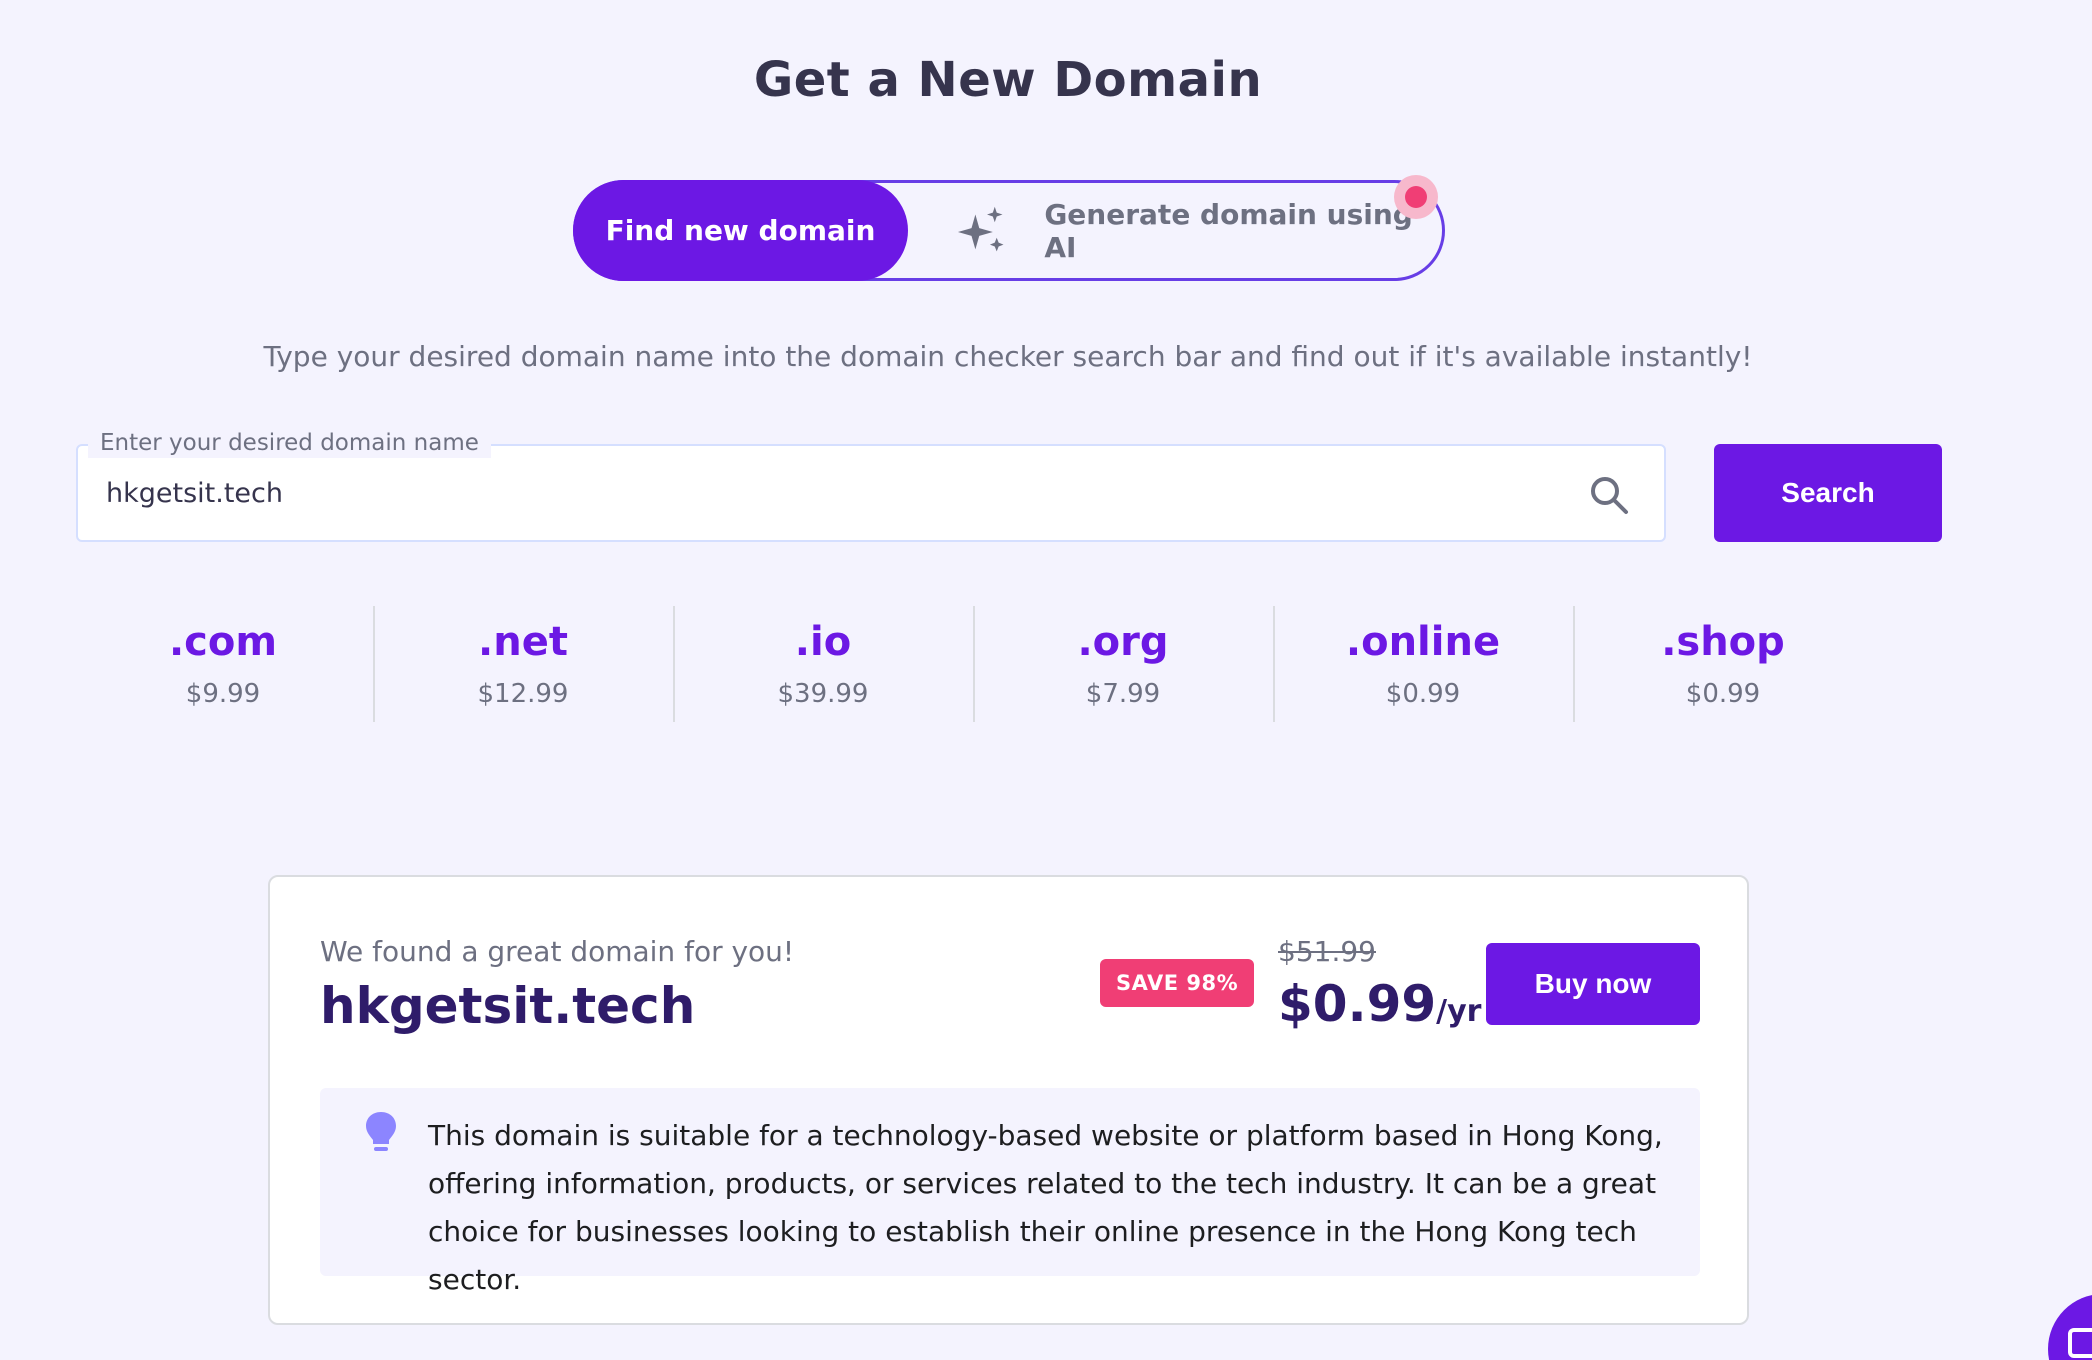 This screenshot has height=1360, width=2092. Describe the element at coordinates (1723, 642) in the screenshot. I see `tld-name: .shop` at that location.